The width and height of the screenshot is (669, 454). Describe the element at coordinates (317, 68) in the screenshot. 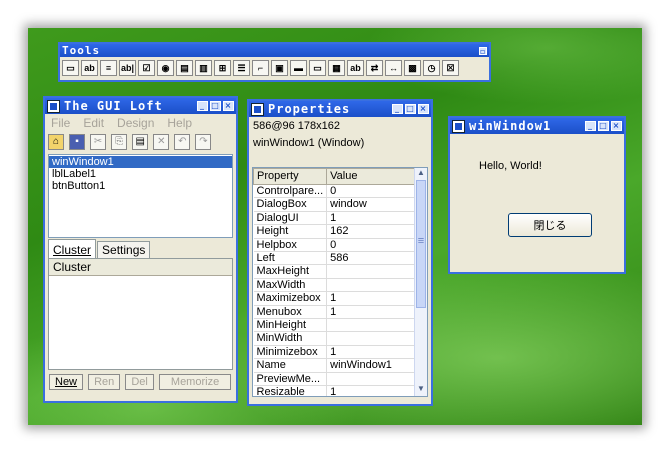

I see `status-tool-icon: ▭` at that location.